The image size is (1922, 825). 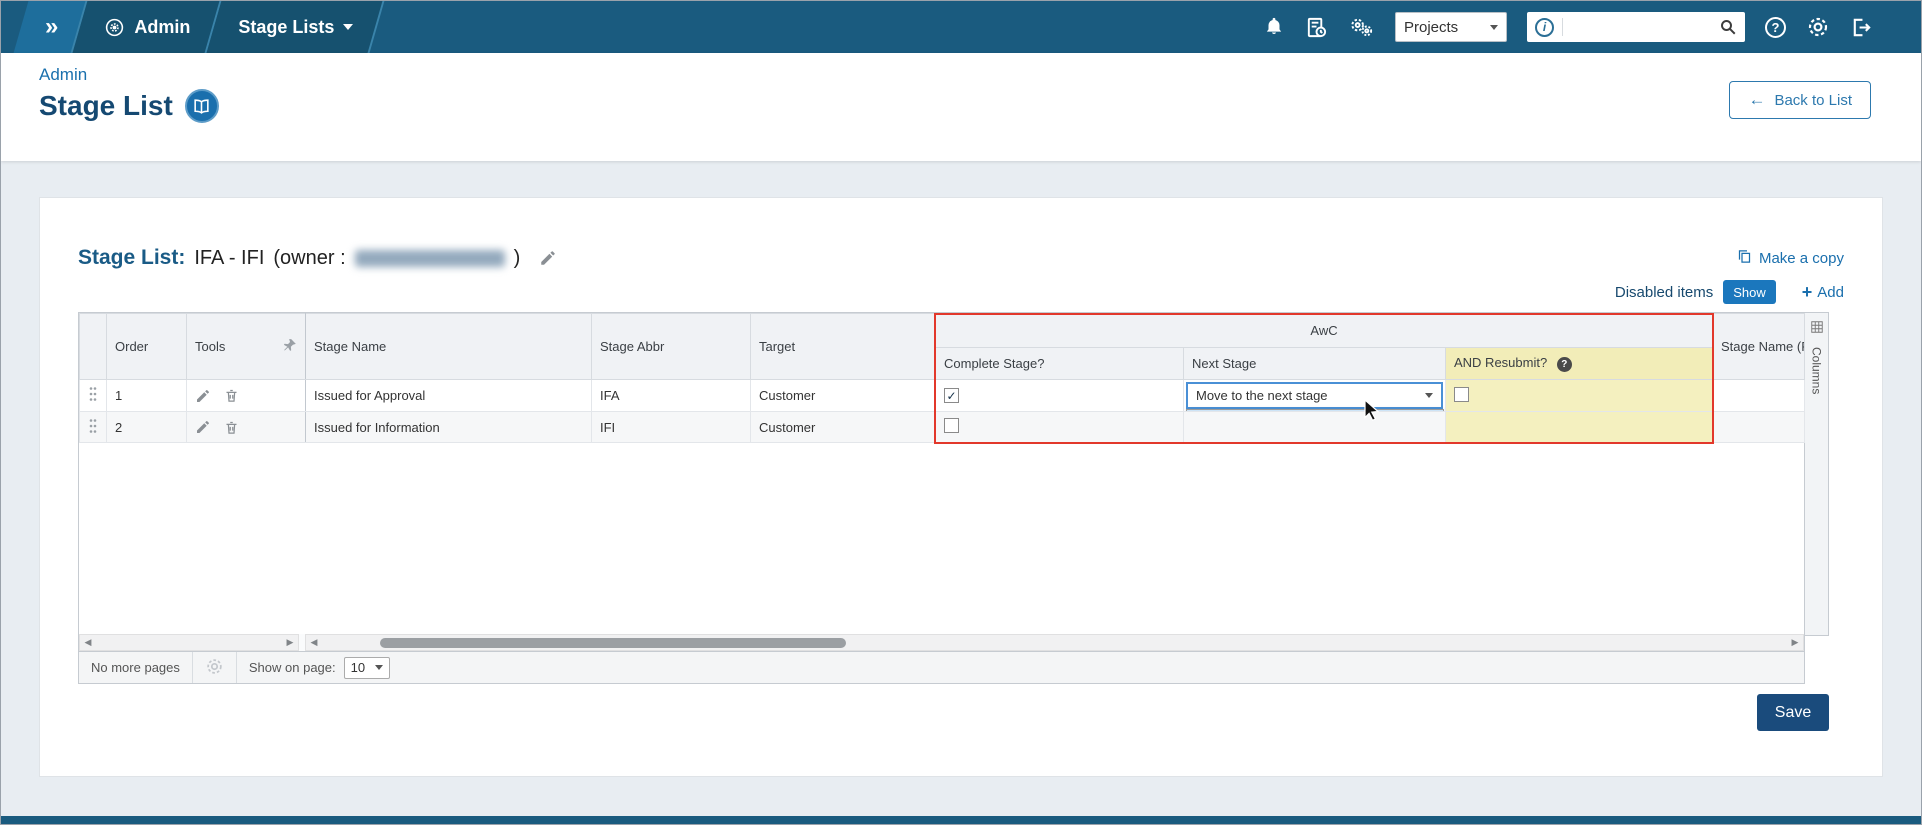 I want to click on owner-name-redacted, so click(x=429, y=258).